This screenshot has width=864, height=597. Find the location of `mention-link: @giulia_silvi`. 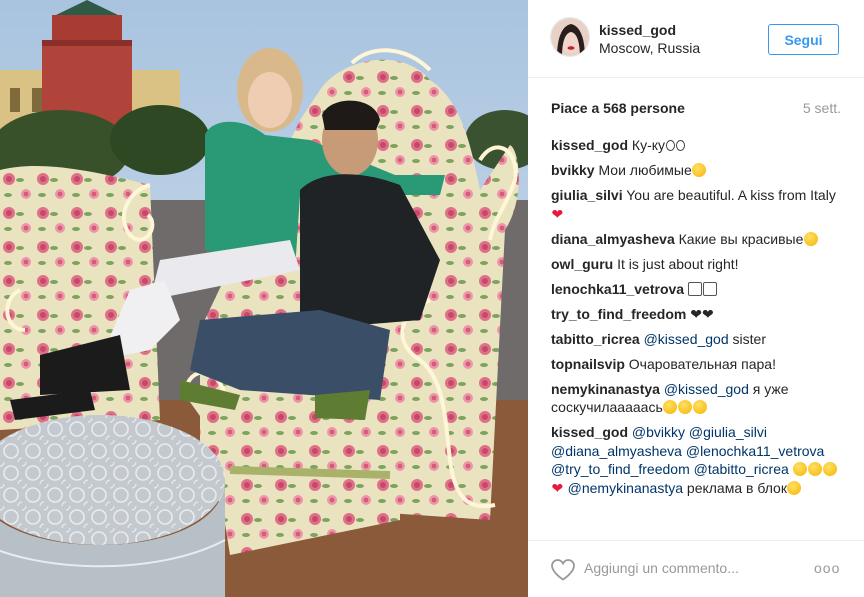

mention-link: @giulia_silvi is located at coordinates (728, 432).